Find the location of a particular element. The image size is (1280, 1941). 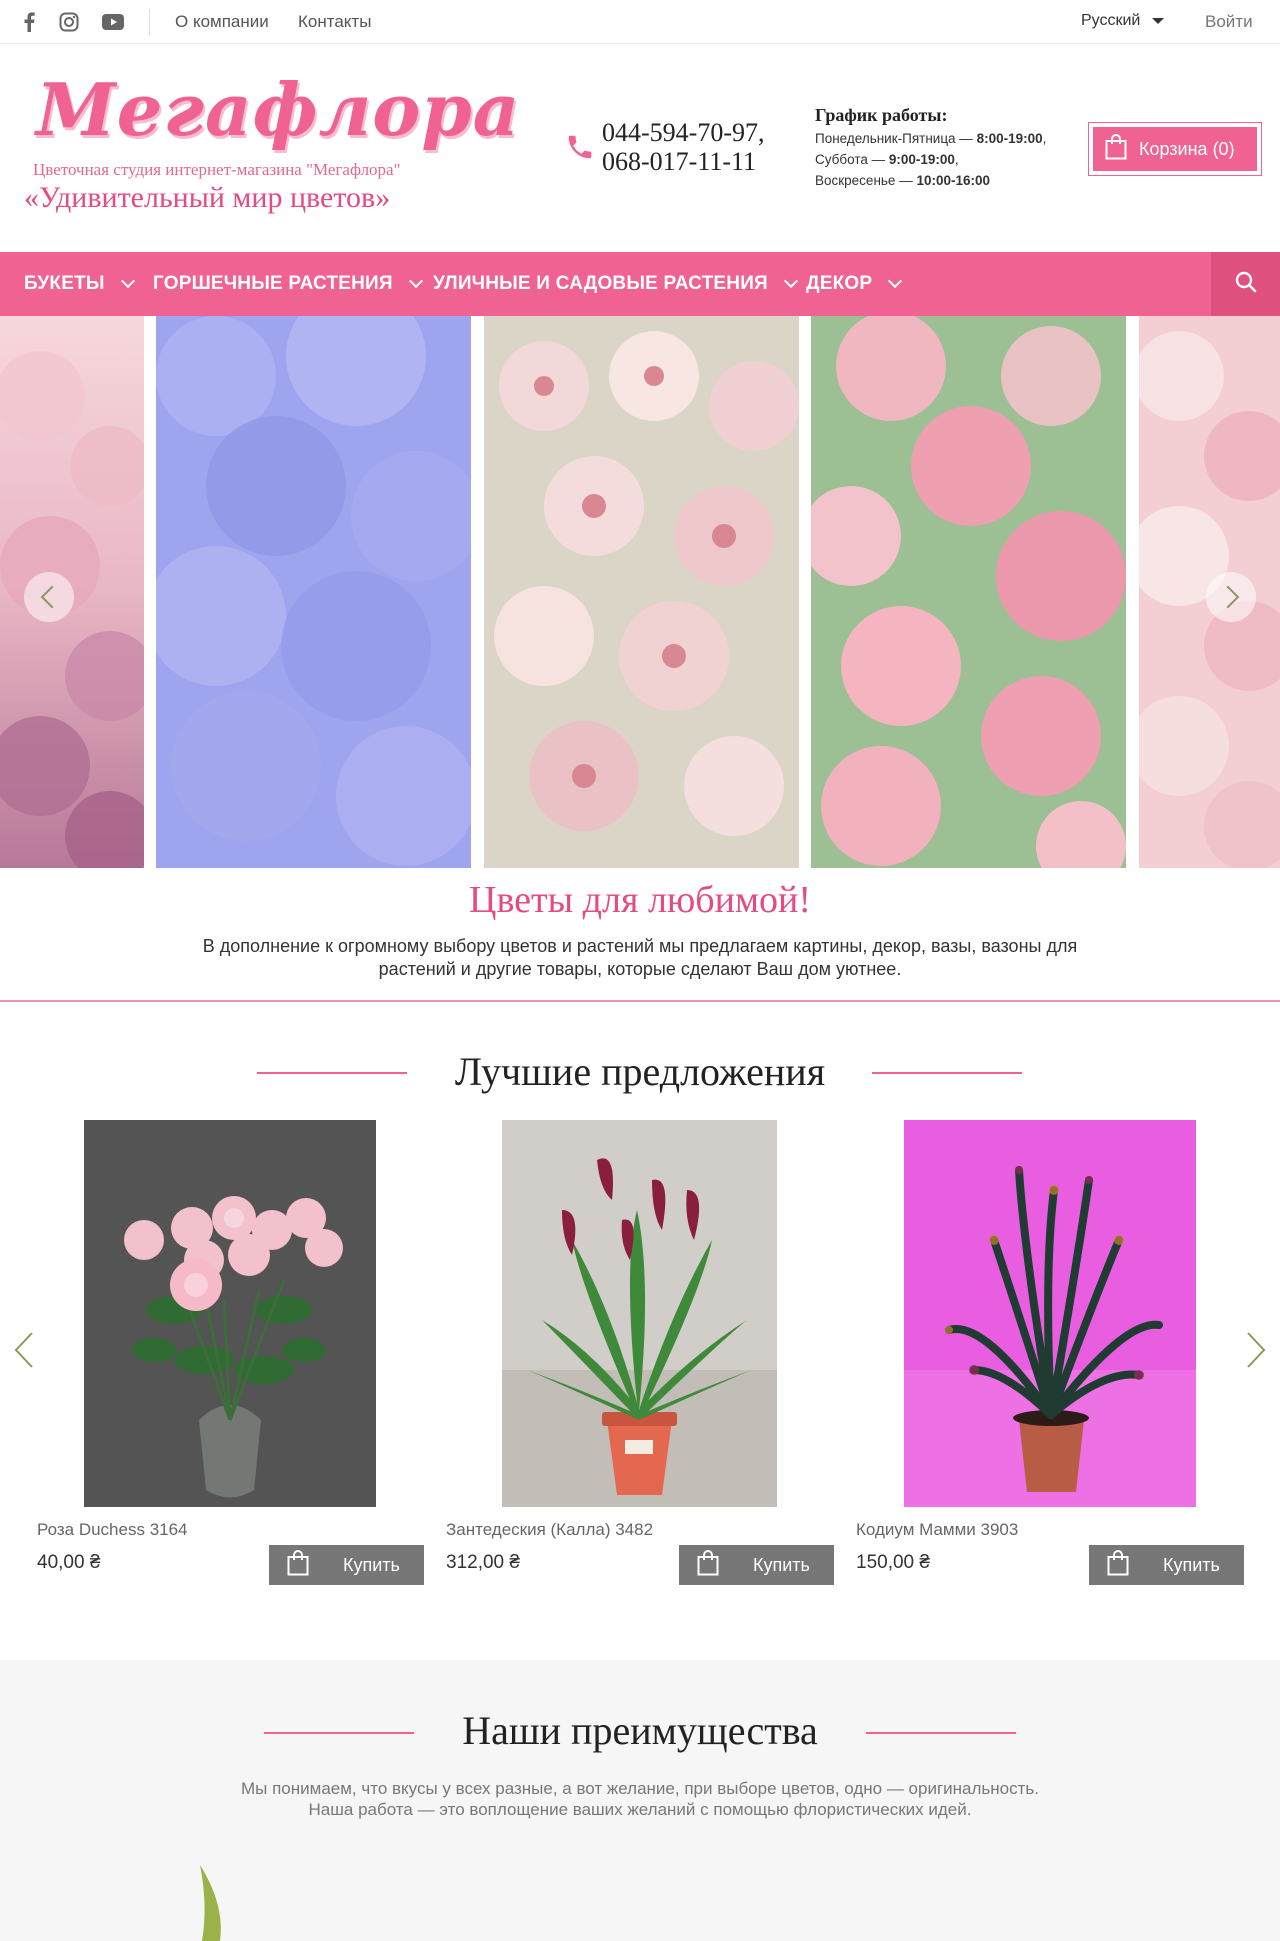

phone-numbers: 044-594-70-97, 068-017-11-11 is located at coordinates (683, 147).